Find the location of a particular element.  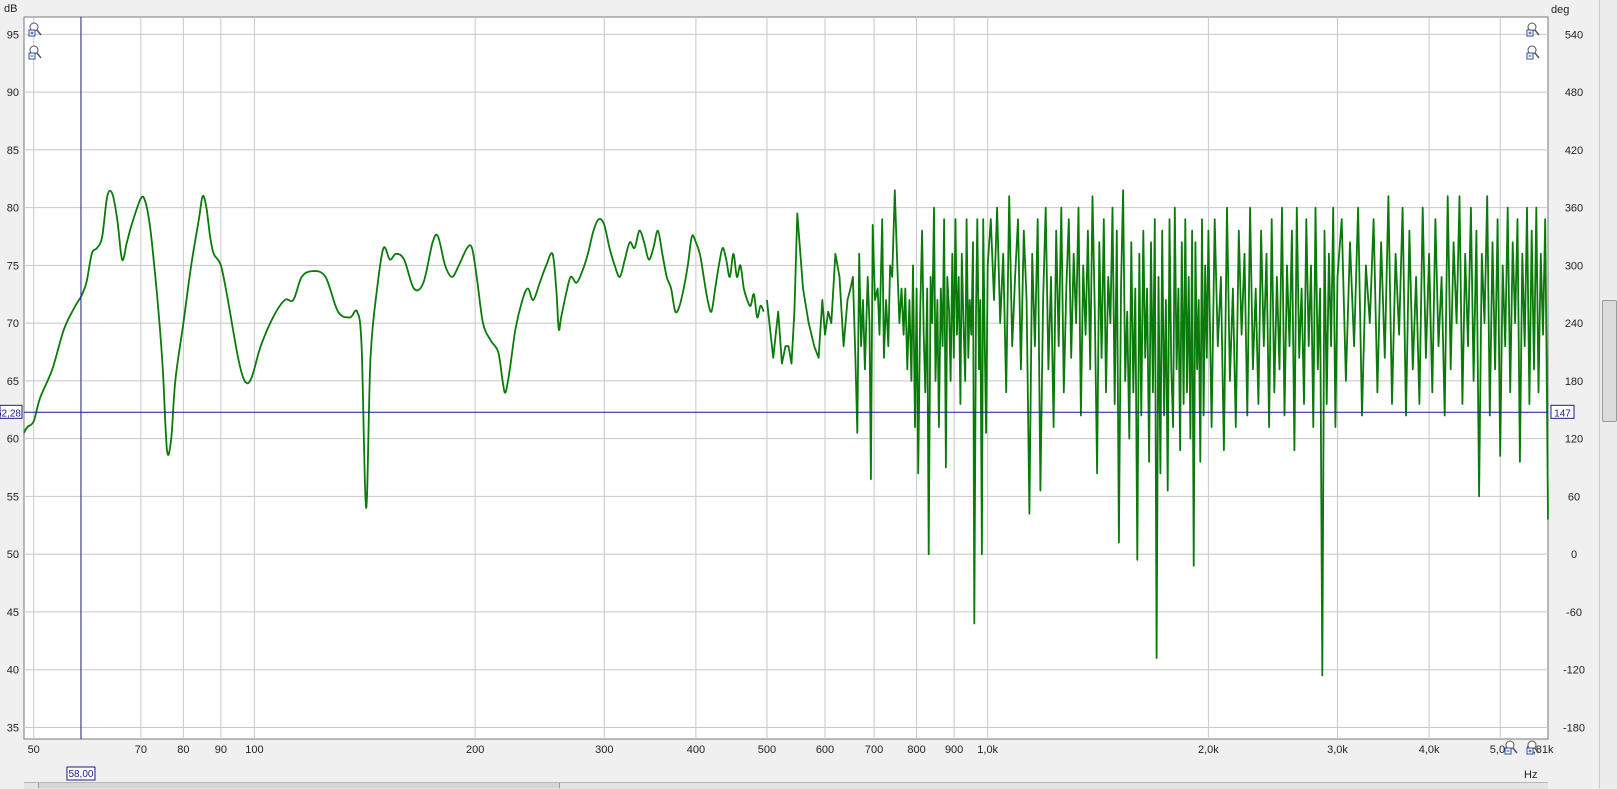

y-tick-label-left: 90 is located at coordinates (13, 93).